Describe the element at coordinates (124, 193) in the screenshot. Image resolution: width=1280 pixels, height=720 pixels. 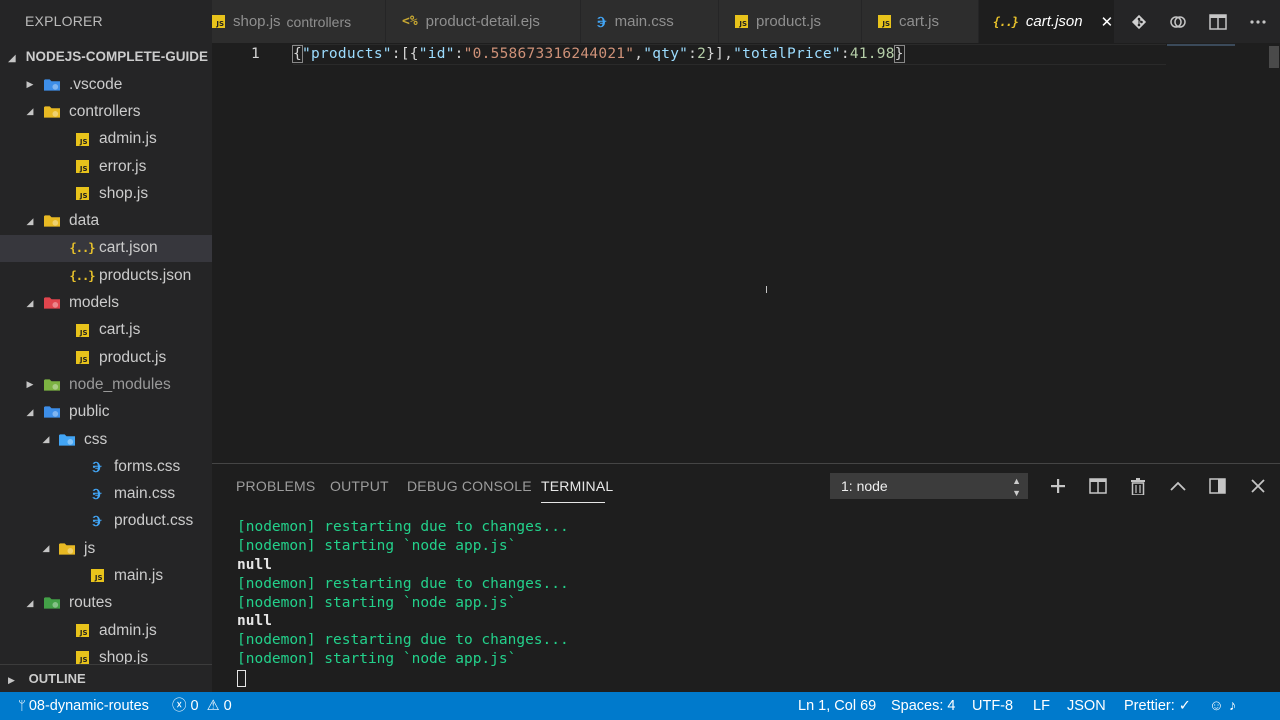
I see `tree-item-label: shop.js` at that location.